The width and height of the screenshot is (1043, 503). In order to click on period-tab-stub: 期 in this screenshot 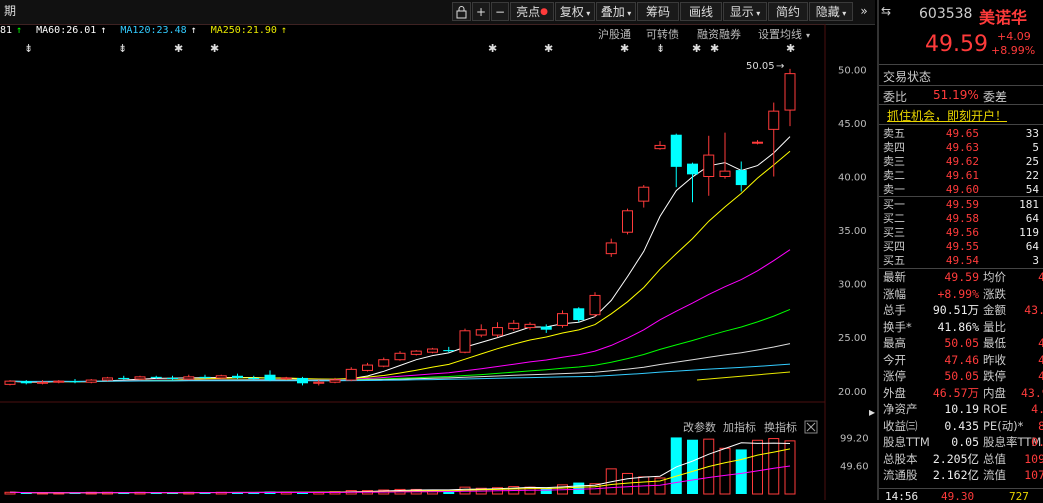, I will do `click(10, 11)`.